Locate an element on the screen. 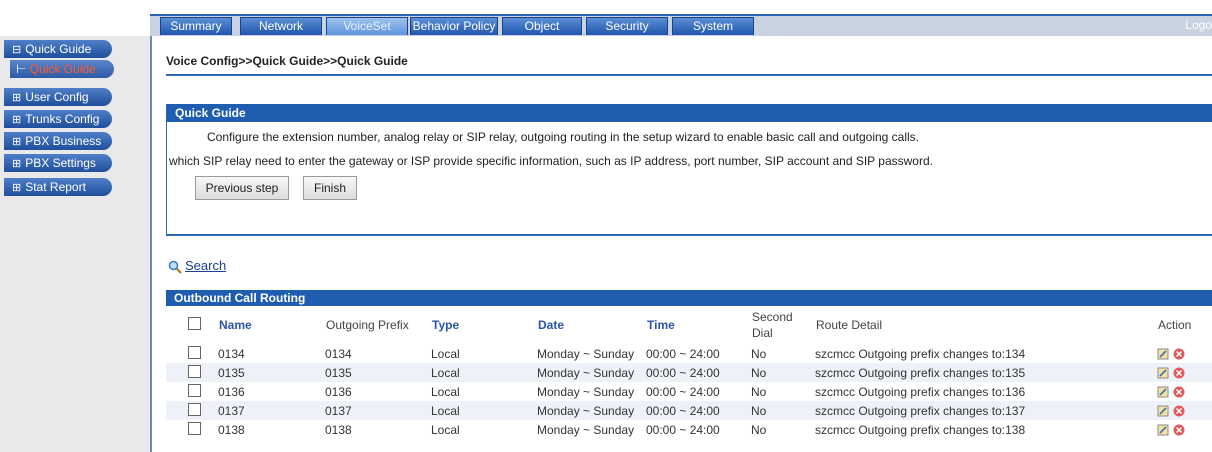  sidebar-item-label: Trunks Config is located at coordinates (62, 119).